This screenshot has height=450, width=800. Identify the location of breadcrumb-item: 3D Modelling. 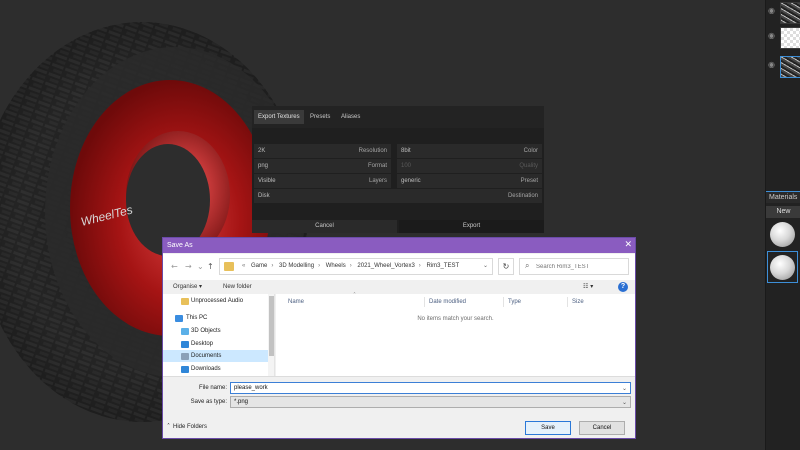
(296, 266).